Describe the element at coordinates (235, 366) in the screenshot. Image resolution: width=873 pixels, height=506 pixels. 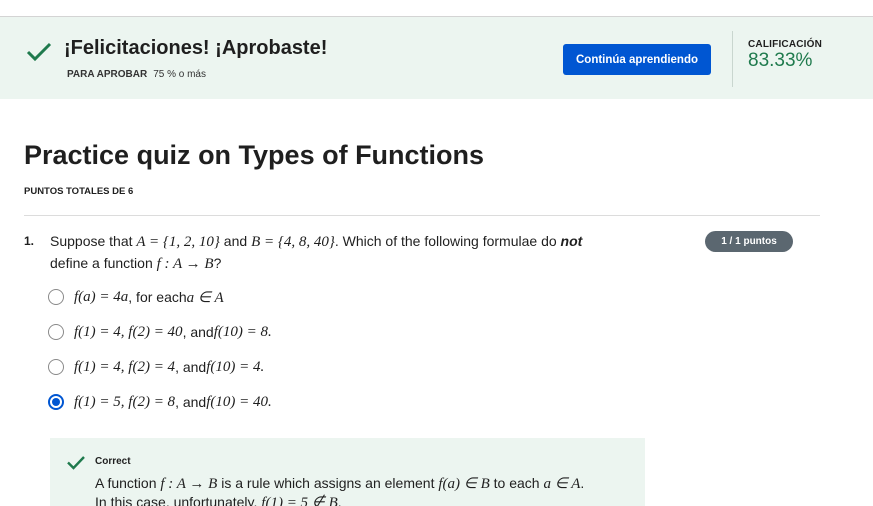
I see `option-math: f(10) = 4.` at that location.